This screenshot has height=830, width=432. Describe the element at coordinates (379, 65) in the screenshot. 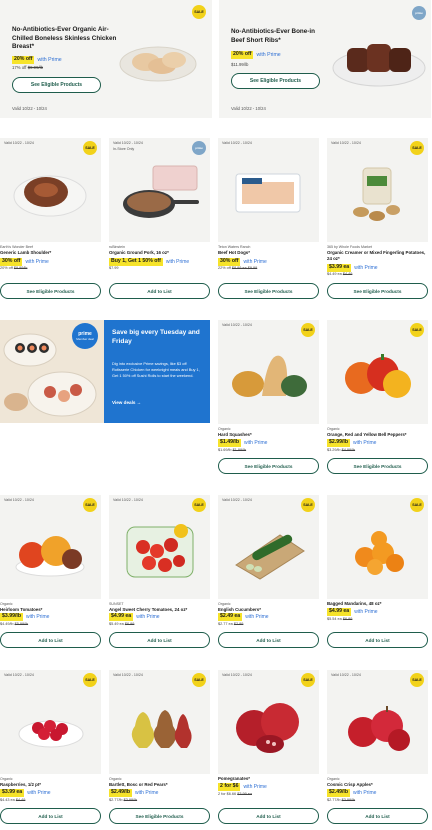

I see `short-ribs-image` at that location.